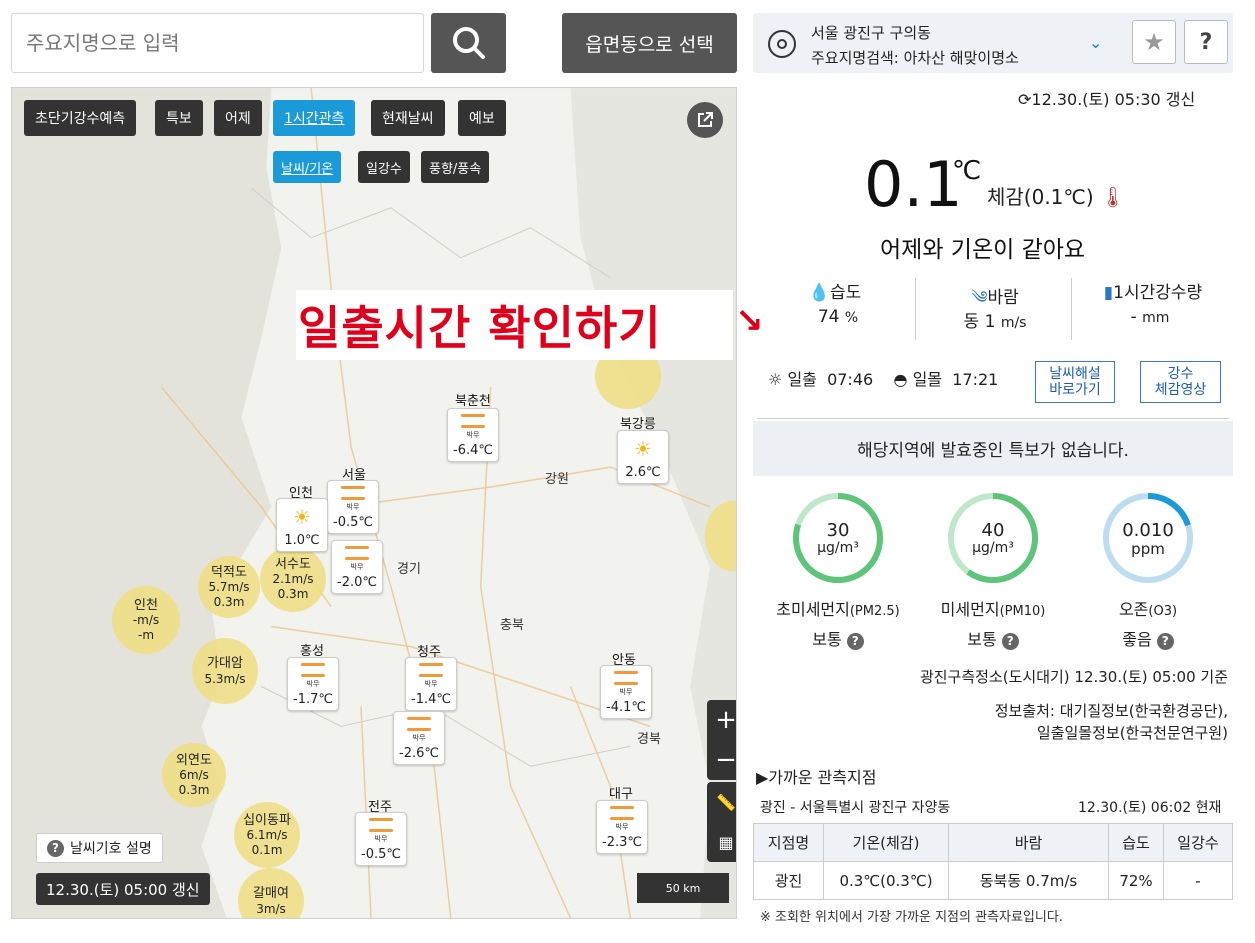  What do you see at coordinates (649, 739) in the screenshot?
I see `region-label: 경북` at bounding box center [649, 739].